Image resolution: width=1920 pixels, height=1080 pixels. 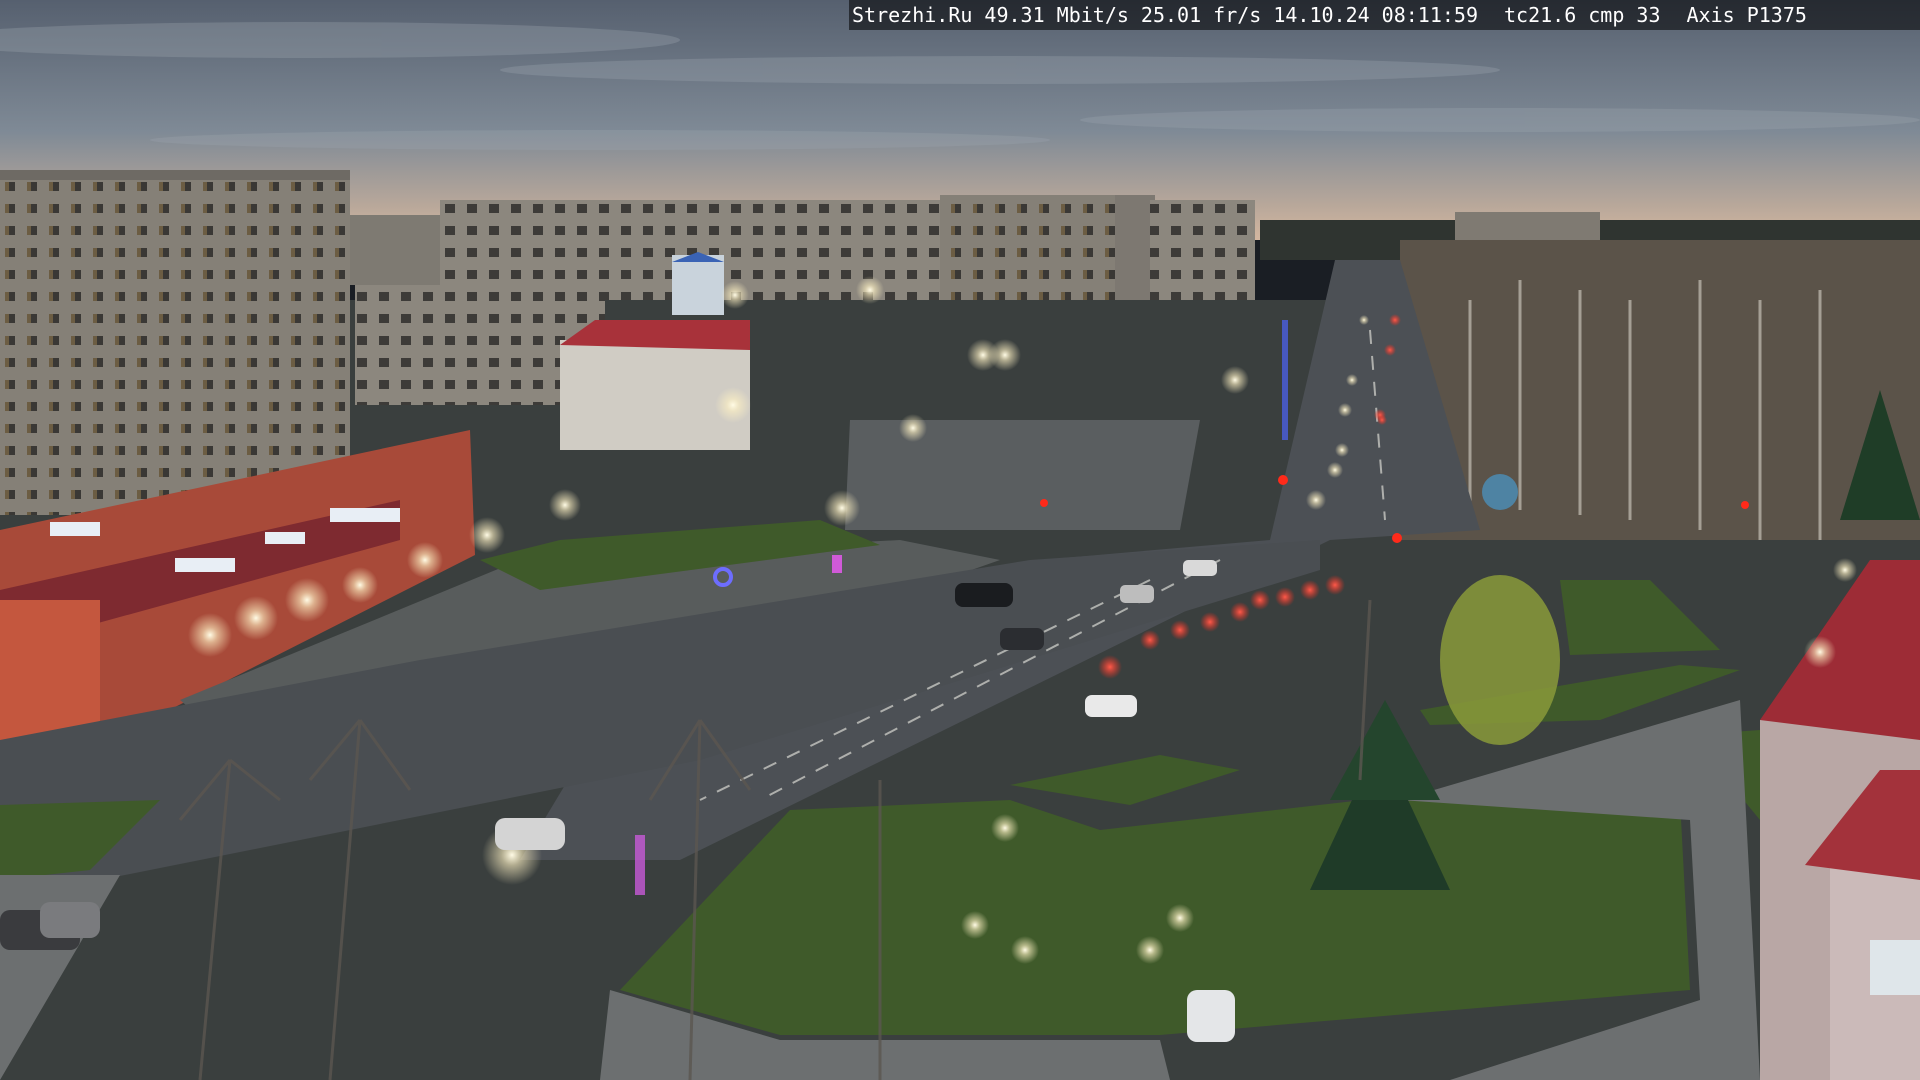 I want to click on framerate: 25.01 fr/s, so click(x=1201, y=15).